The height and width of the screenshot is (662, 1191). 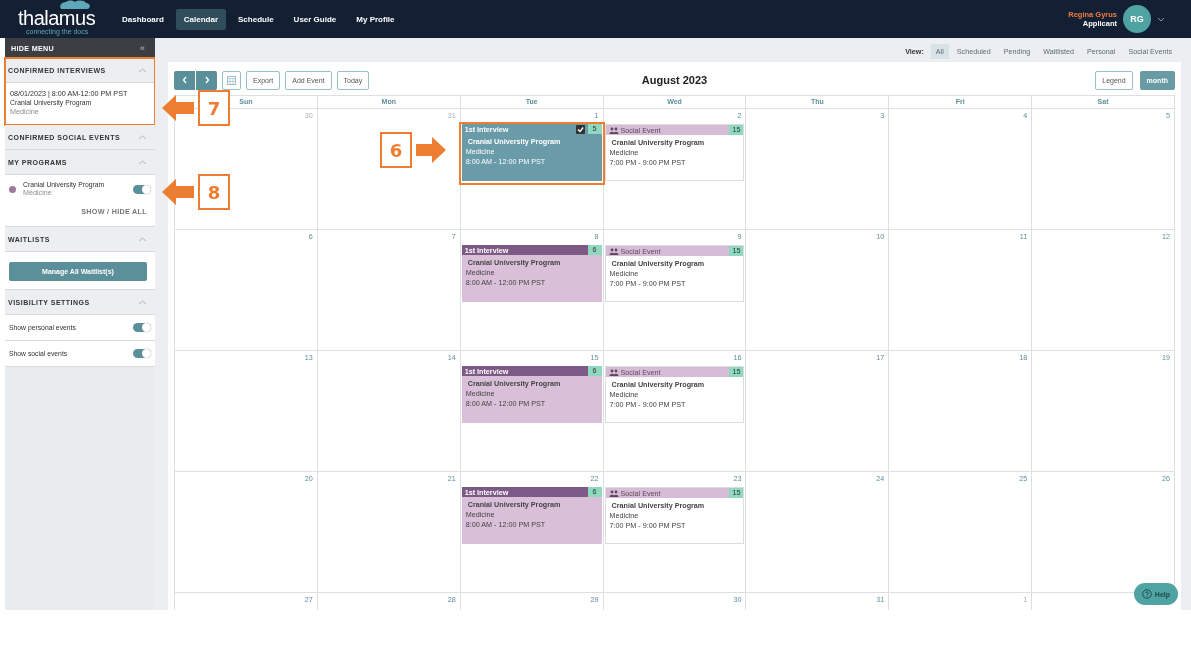 What do you see at coordinates (315, 19) in the screenshot?
I see `nav-tab: User Guide` at bounding box center [315, 19].